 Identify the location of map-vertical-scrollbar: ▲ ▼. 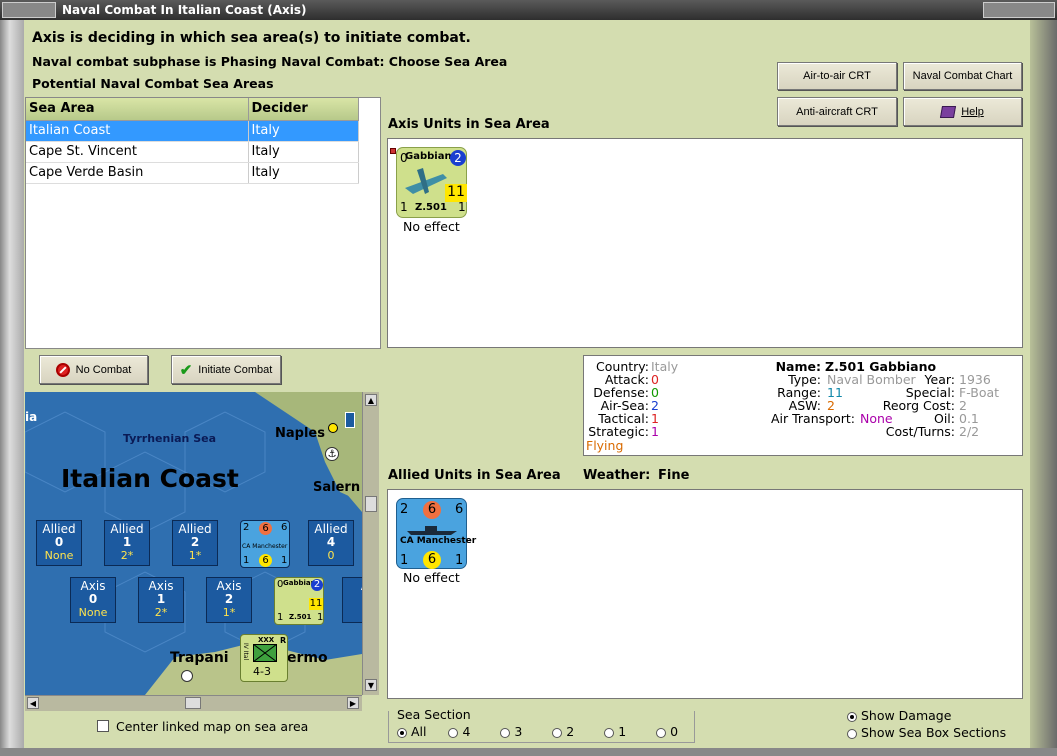
(370, 543).